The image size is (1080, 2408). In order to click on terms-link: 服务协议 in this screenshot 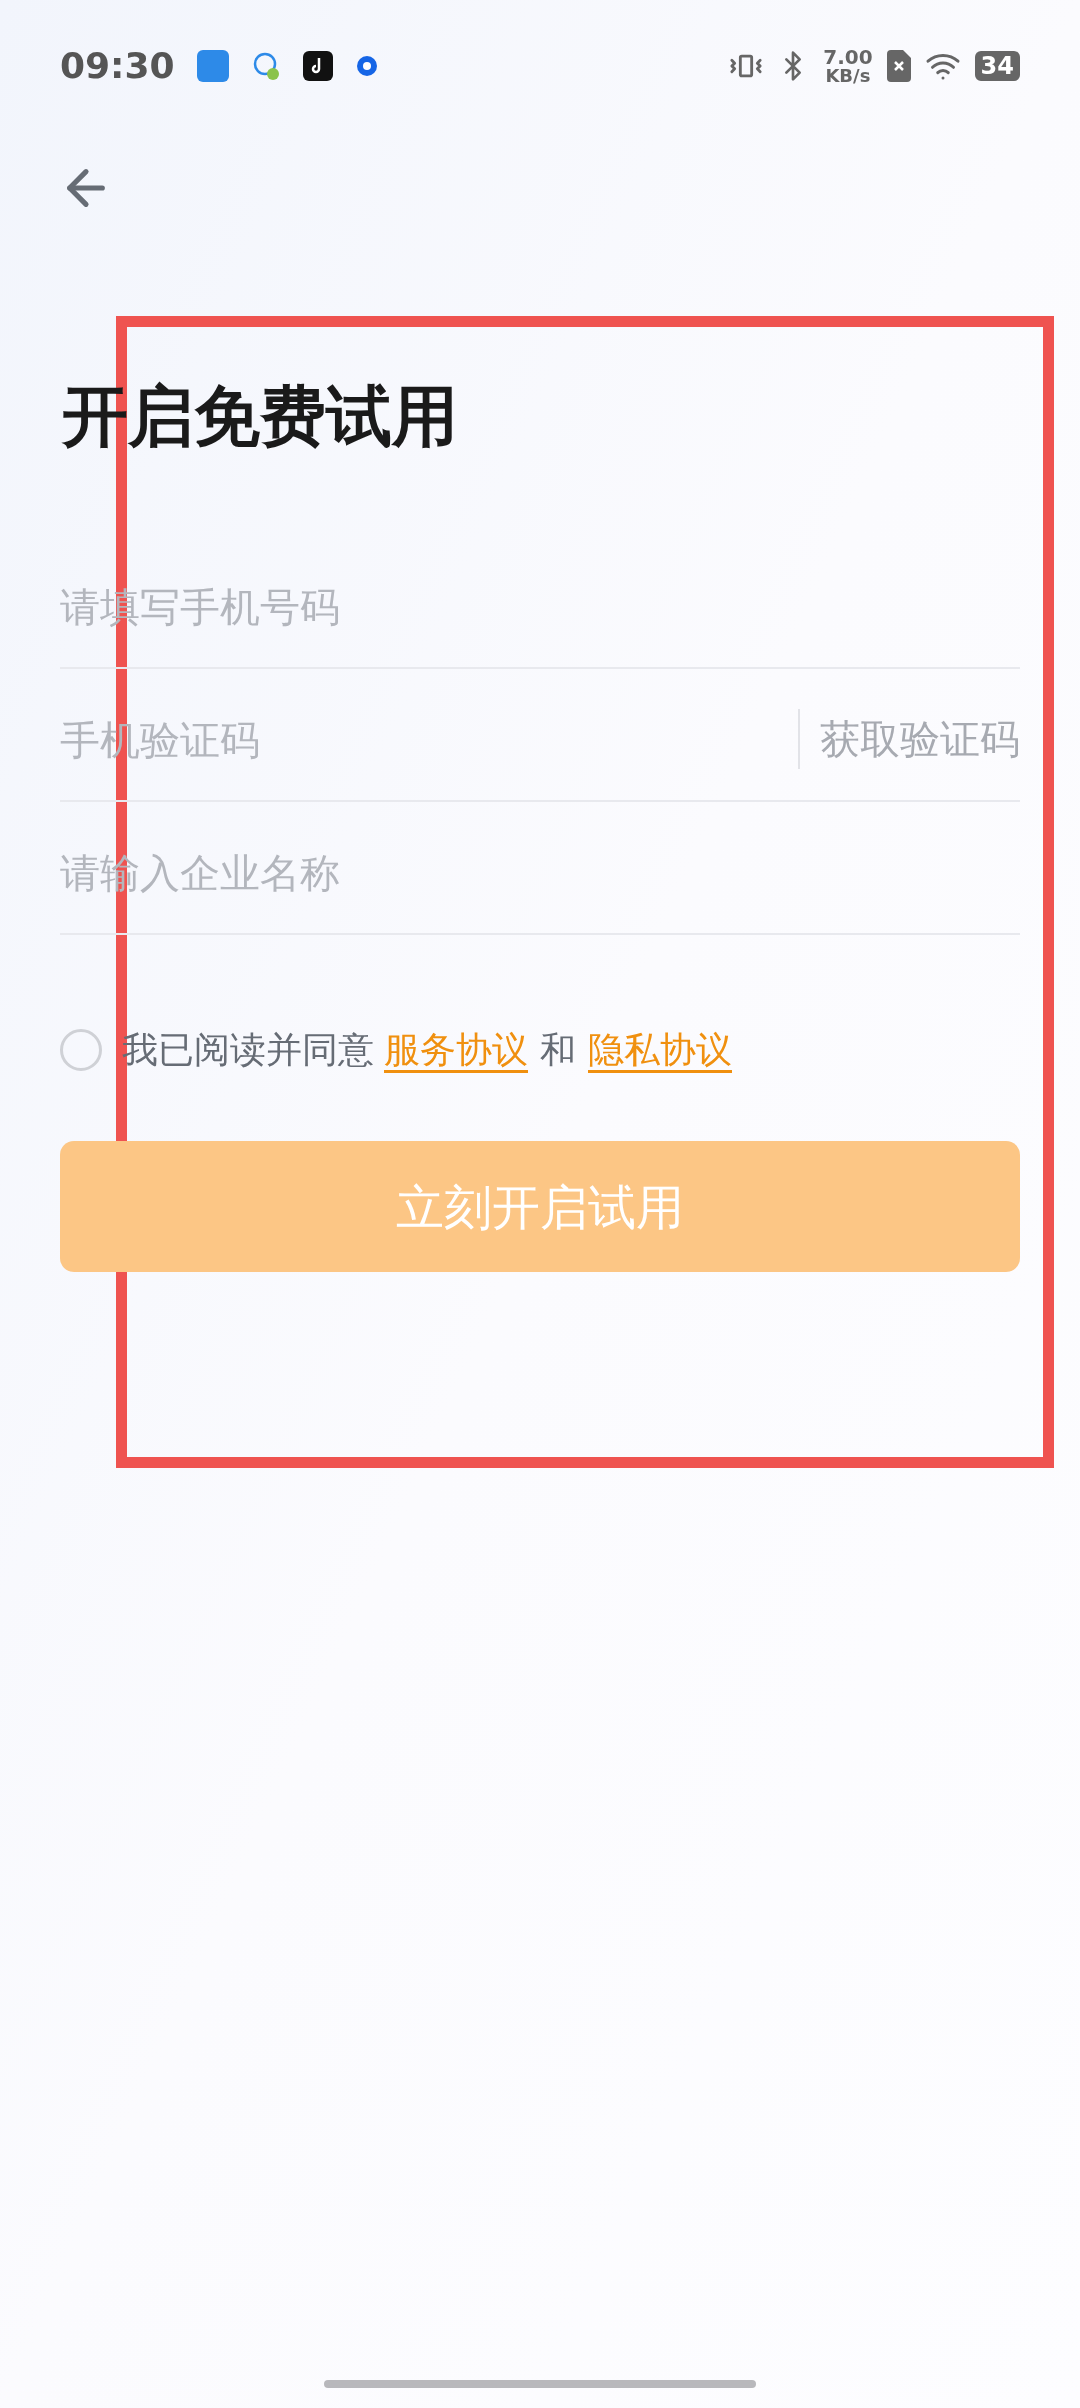, I will do `click(456, 1050)`.